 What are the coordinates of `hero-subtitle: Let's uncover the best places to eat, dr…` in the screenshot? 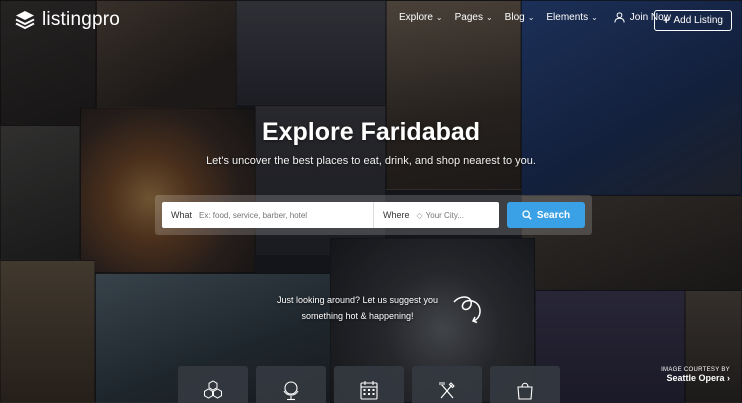 It's located at (371, 161).